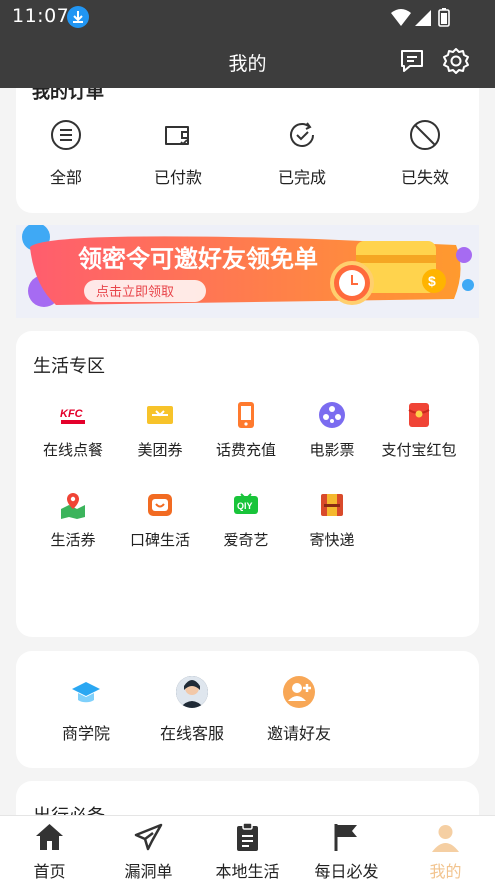 This screenshot has width=495, height=880. What do you see at coordinates (419, 431) in the screenshot?
I see `life-item-redpacket: 支付宝红包` at bounding box center [419, 431].